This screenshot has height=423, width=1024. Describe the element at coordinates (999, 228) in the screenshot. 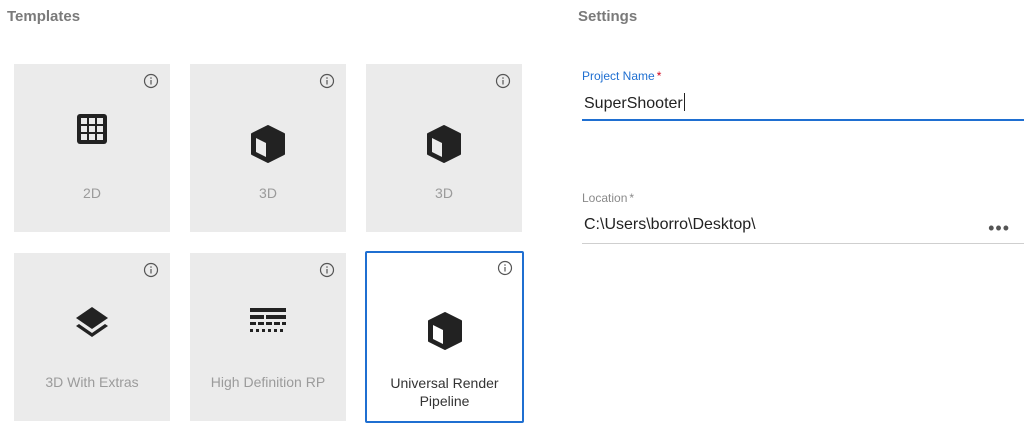

I see `browse-location-button: •••` at that location.